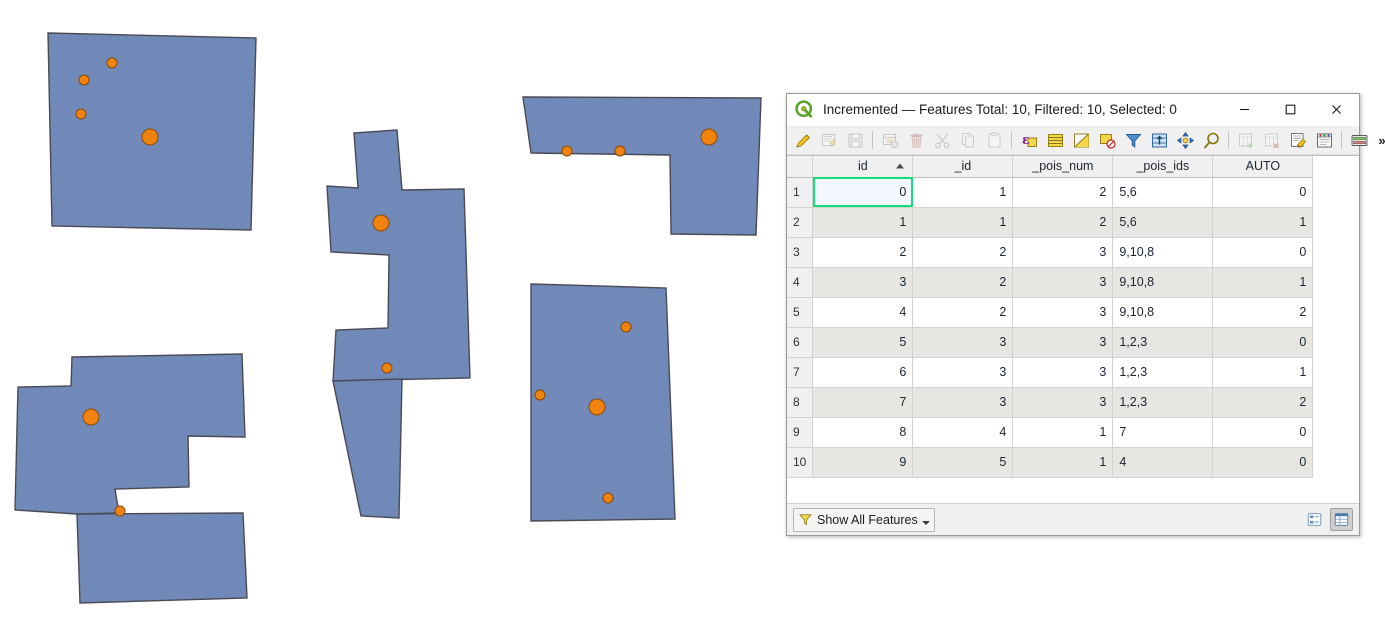 Image resolution: width=1385 pixels, height=625 pixels. I want to click on table-corner-header, so click(800, 167).